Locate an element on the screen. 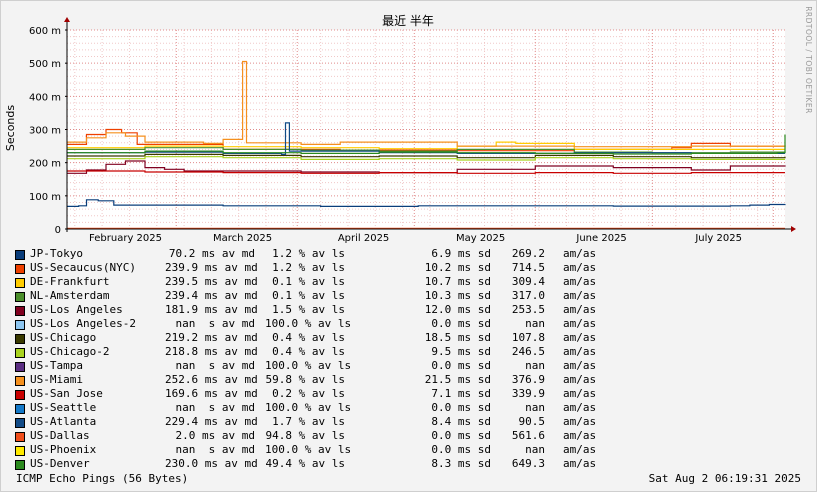  legend-max: 246.5 is located at coordinates (528, 351).